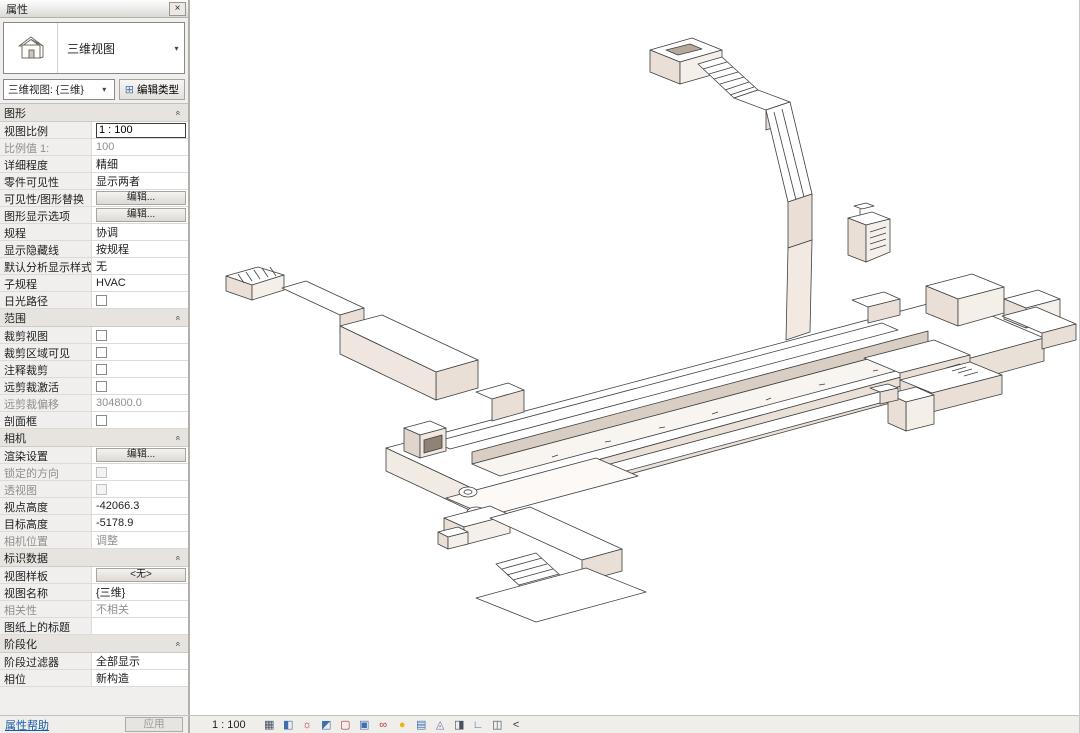  Describe the element at coordinates (94, 9) in the screenshot. I see `properties-titlebar: 属性 ×` at that location.